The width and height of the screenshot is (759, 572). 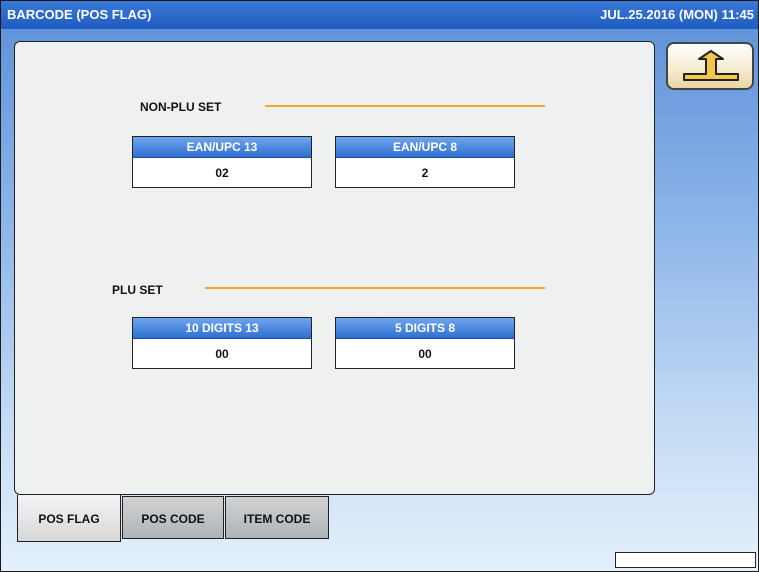 I want to click on plu-section-label: PLU SET, so click(x=137, y=290).